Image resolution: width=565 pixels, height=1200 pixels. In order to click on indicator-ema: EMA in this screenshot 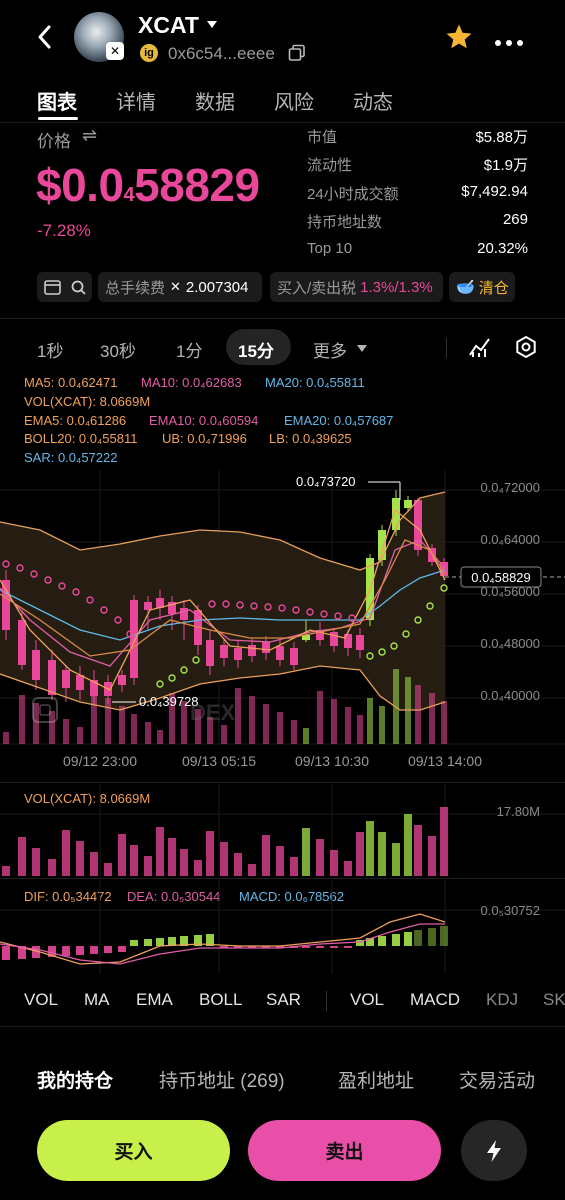, I will do `click(154, 1000)`.